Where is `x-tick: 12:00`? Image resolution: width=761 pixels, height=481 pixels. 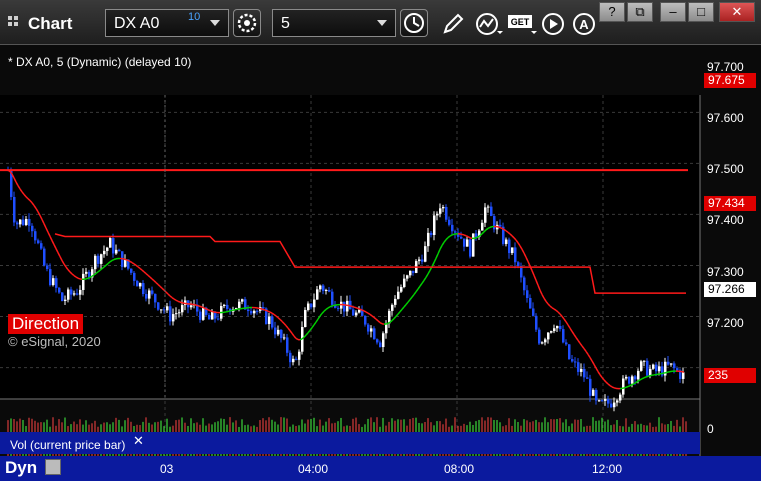 x-tick: 12:00 is located at coordinates (607, 469).